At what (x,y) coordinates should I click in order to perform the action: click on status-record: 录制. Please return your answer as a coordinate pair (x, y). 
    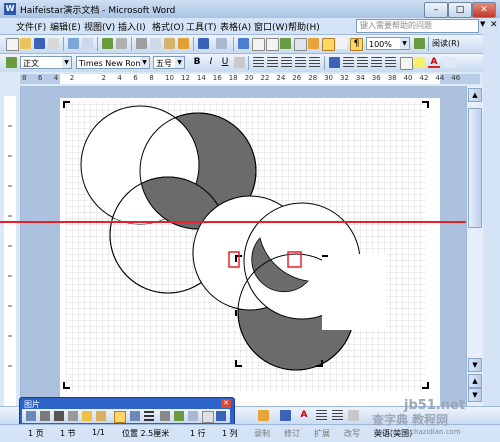
    Looking at the image, I should click on (262, 433).